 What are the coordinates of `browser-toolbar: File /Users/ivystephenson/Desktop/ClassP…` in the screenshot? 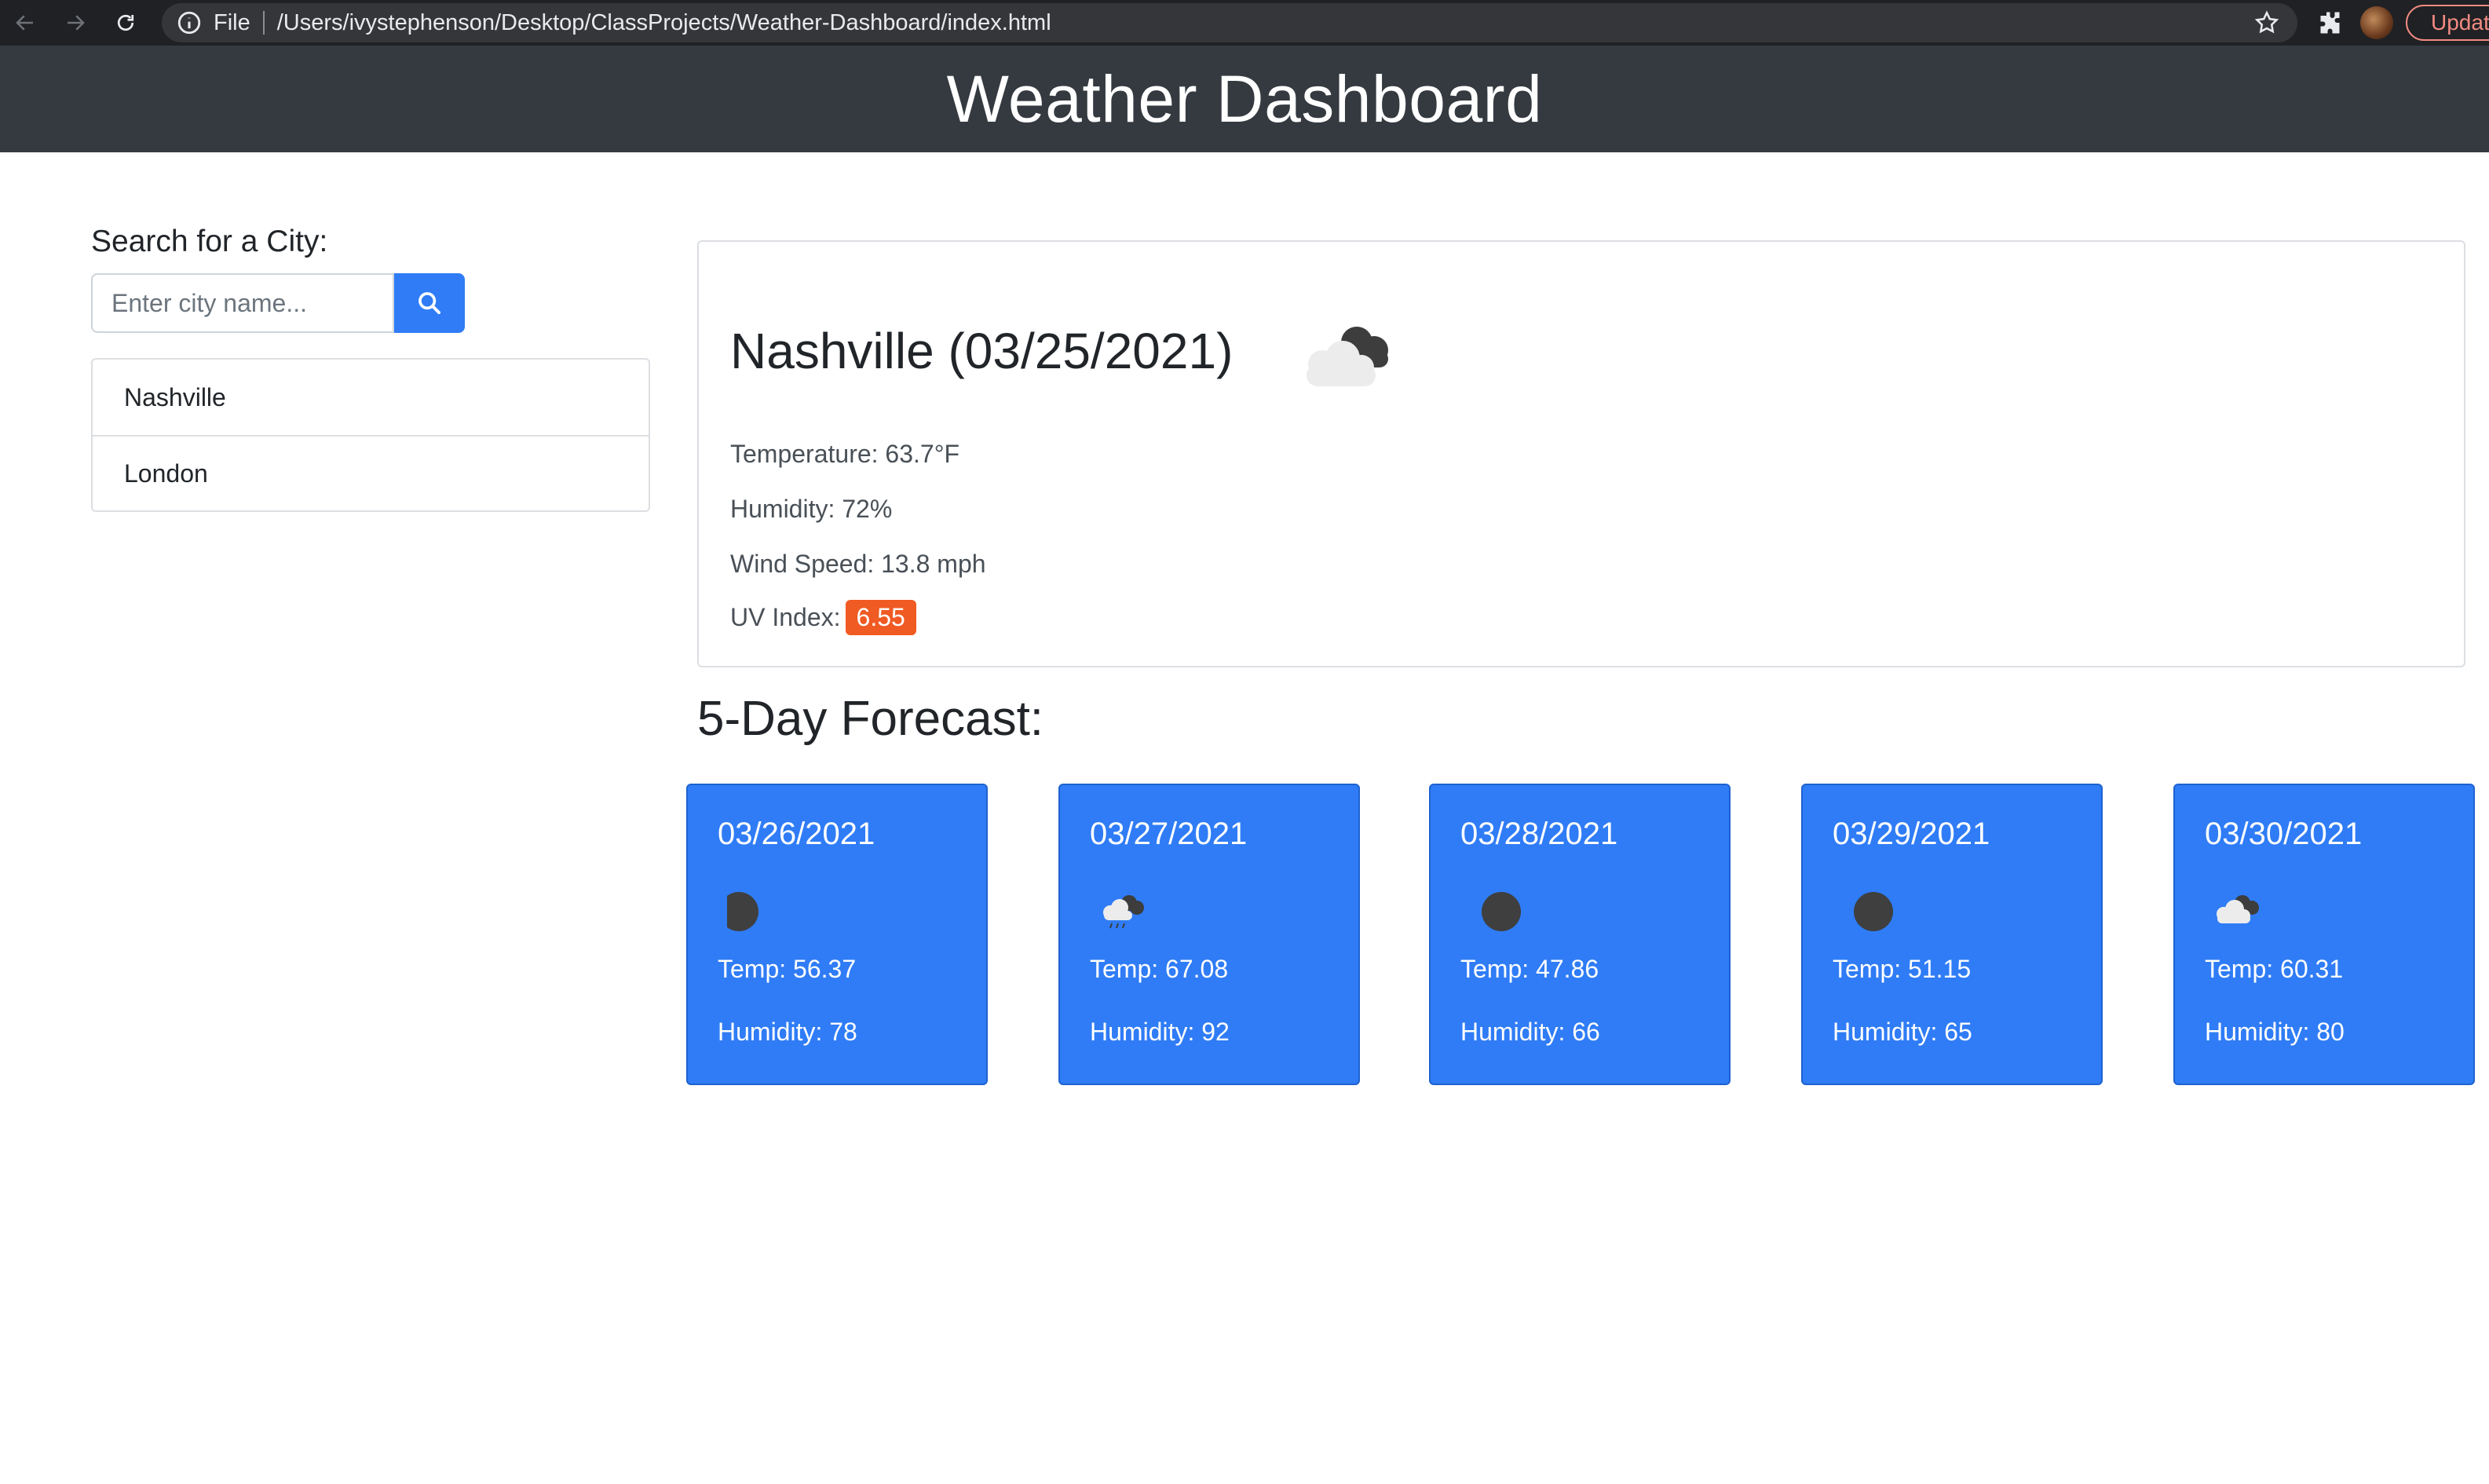 It's located at (1244, 23).